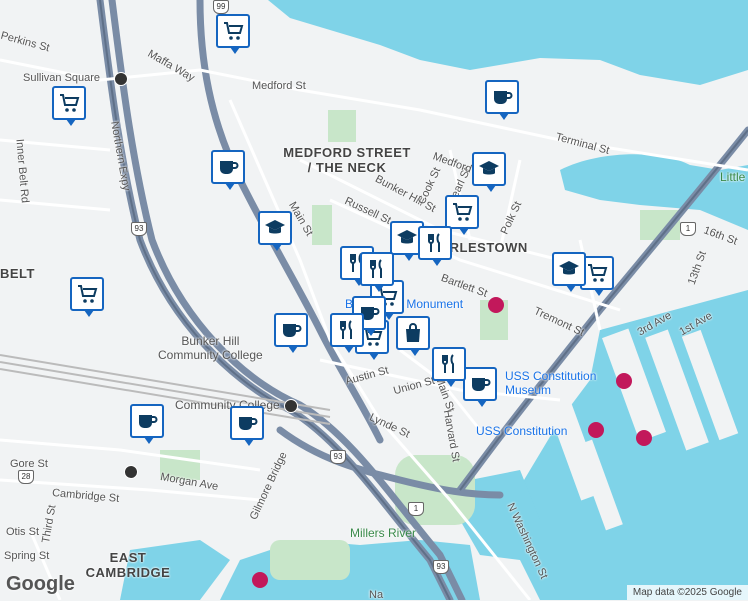 The width and height of the screenshot is (748, 601). Describe the element at coordinates (644, 438) in the screenshot. I see `museum-marker` at that location.